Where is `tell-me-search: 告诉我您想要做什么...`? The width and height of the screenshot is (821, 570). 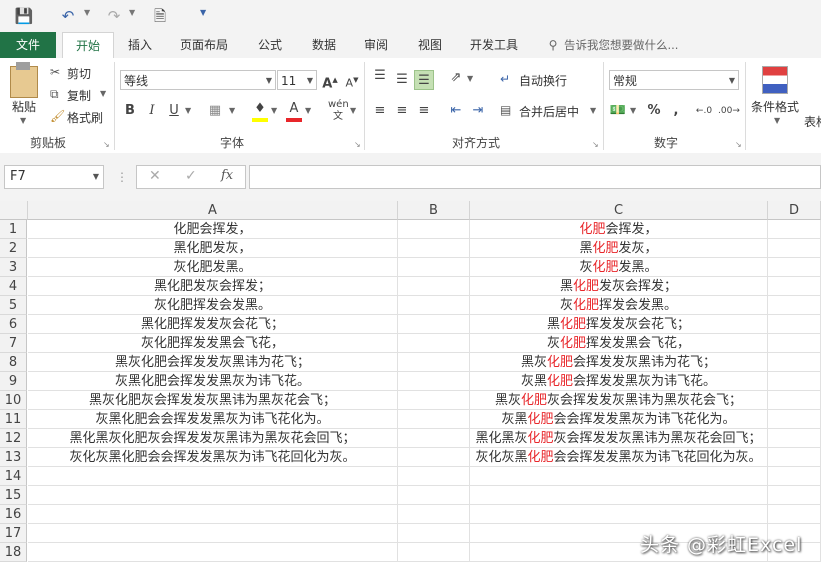 tell-me-search: 告诉我您想要做什么... is located at coordinates (621, 45).